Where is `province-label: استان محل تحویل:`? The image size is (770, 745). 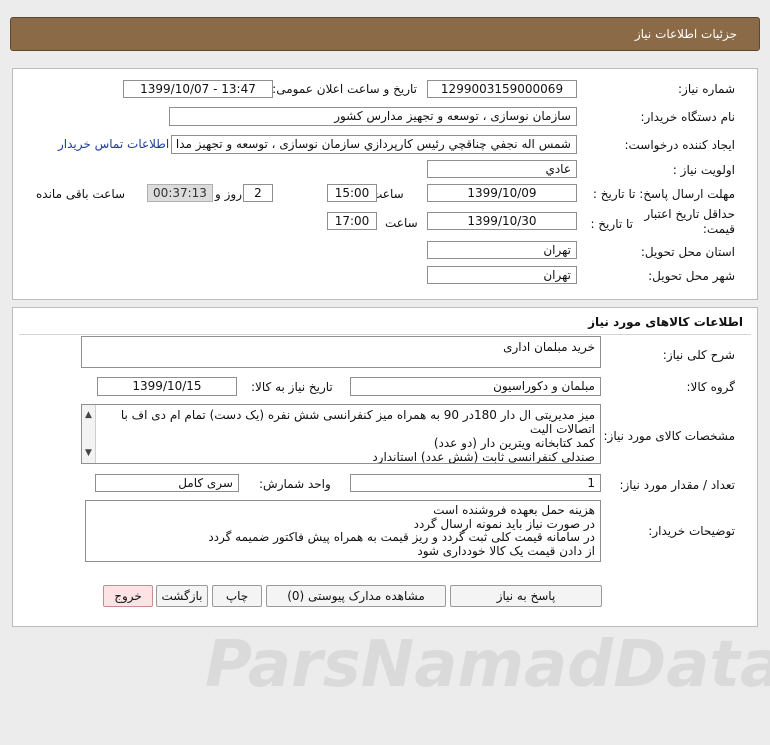 province-label: استان محل تحویل: is located at coordinates (687, 252).